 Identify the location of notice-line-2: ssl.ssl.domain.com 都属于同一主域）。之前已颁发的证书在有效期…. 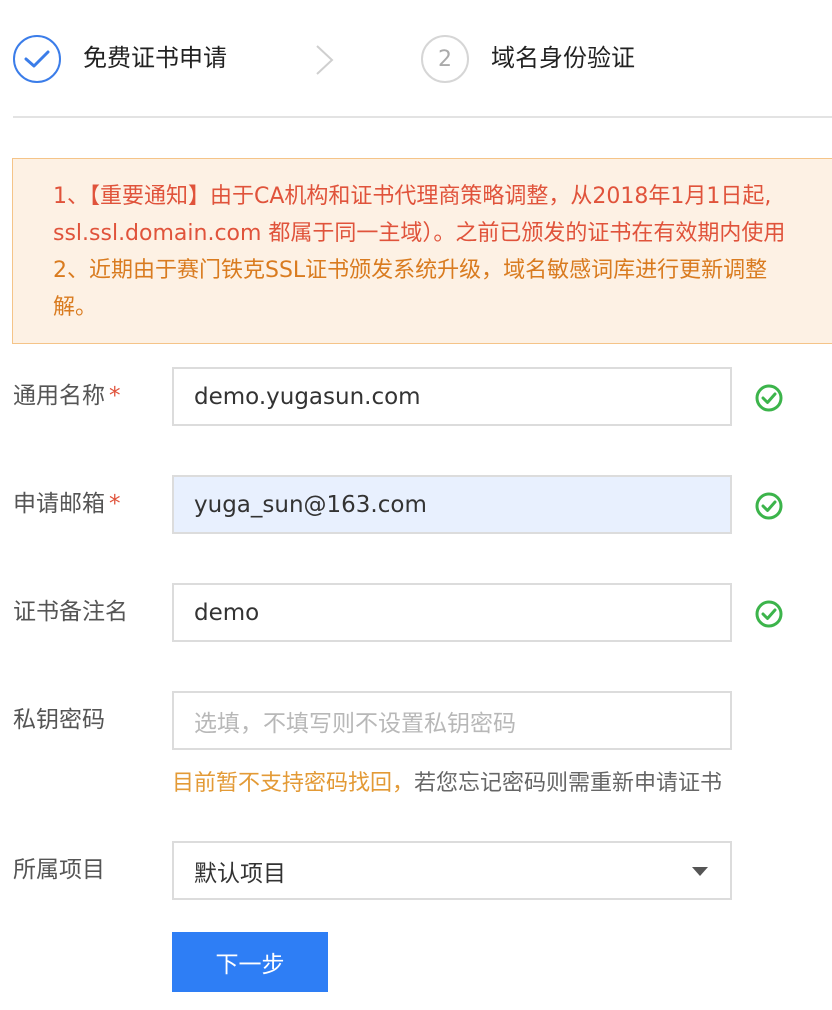
(419, 233).